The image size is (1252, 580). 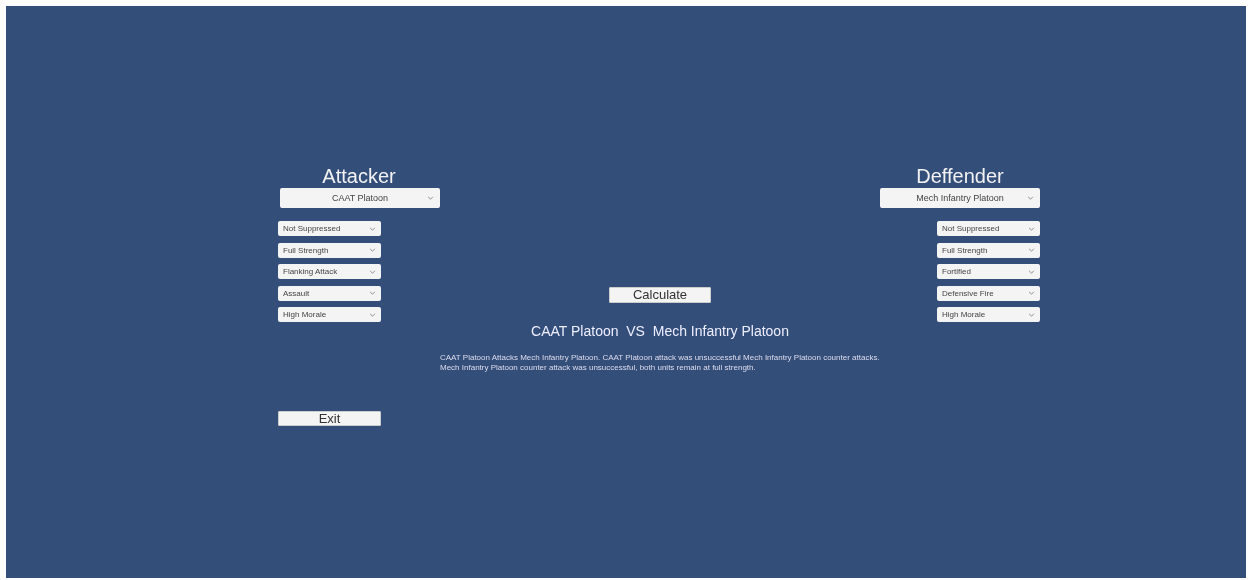 I want to click on modifier-dropdown: Flanking Attack, so click(x=329, y=271).